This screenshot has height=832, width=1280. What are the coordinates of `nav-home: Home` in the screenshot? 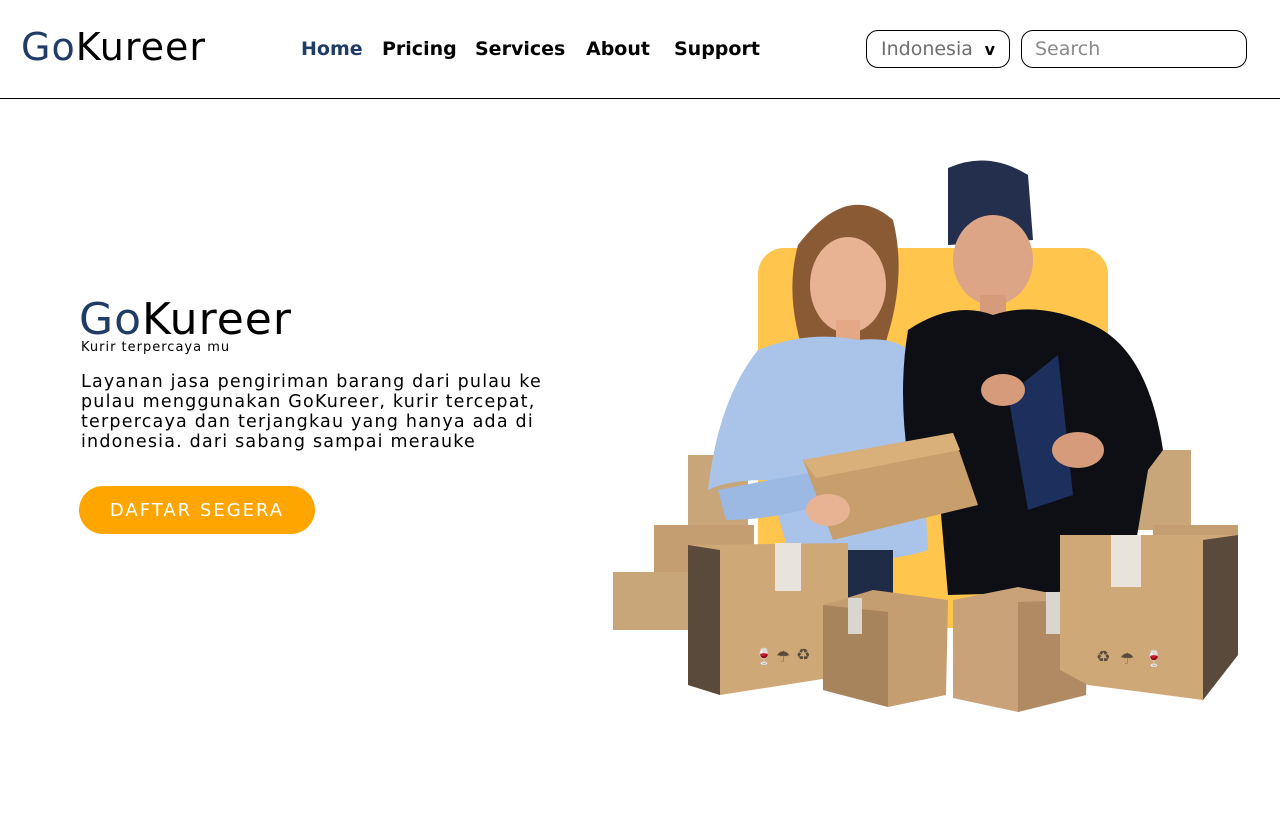 It's located at (332, 49).